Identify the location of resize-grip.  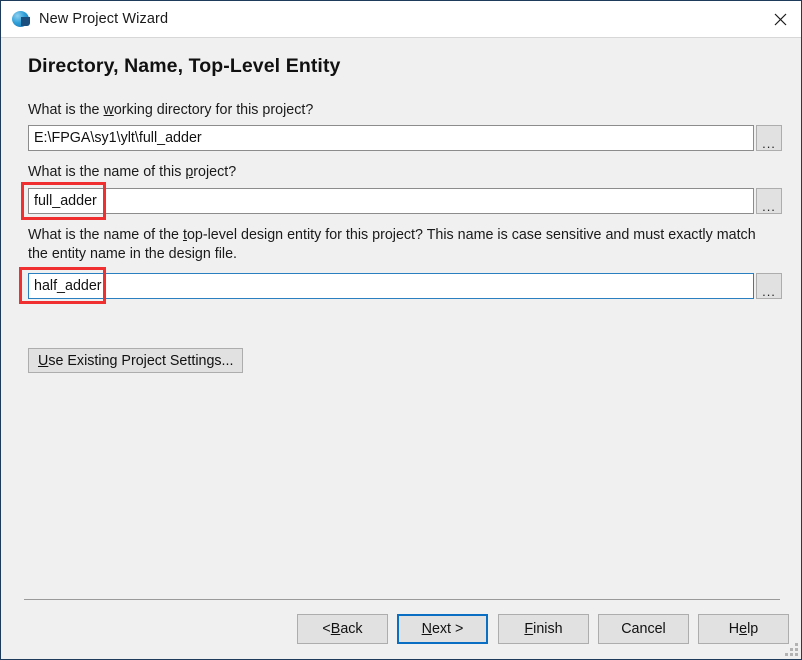
(791, 649).